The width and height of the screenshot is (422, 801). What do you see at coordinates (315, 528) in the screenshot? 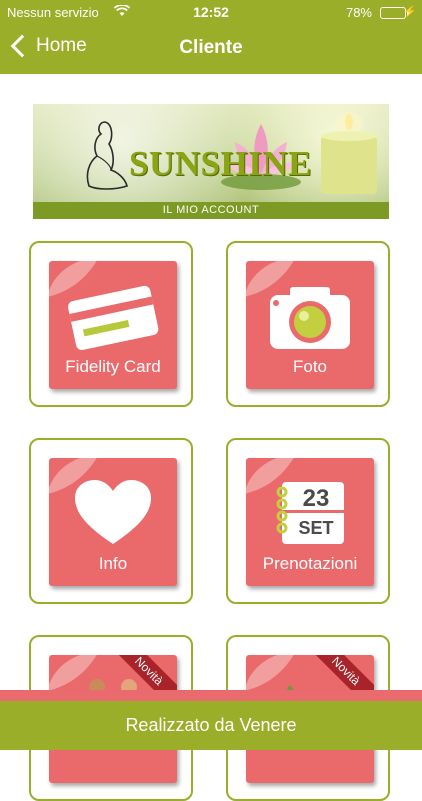
I see `calendar-month: SET` at bounding box center [315, 528].